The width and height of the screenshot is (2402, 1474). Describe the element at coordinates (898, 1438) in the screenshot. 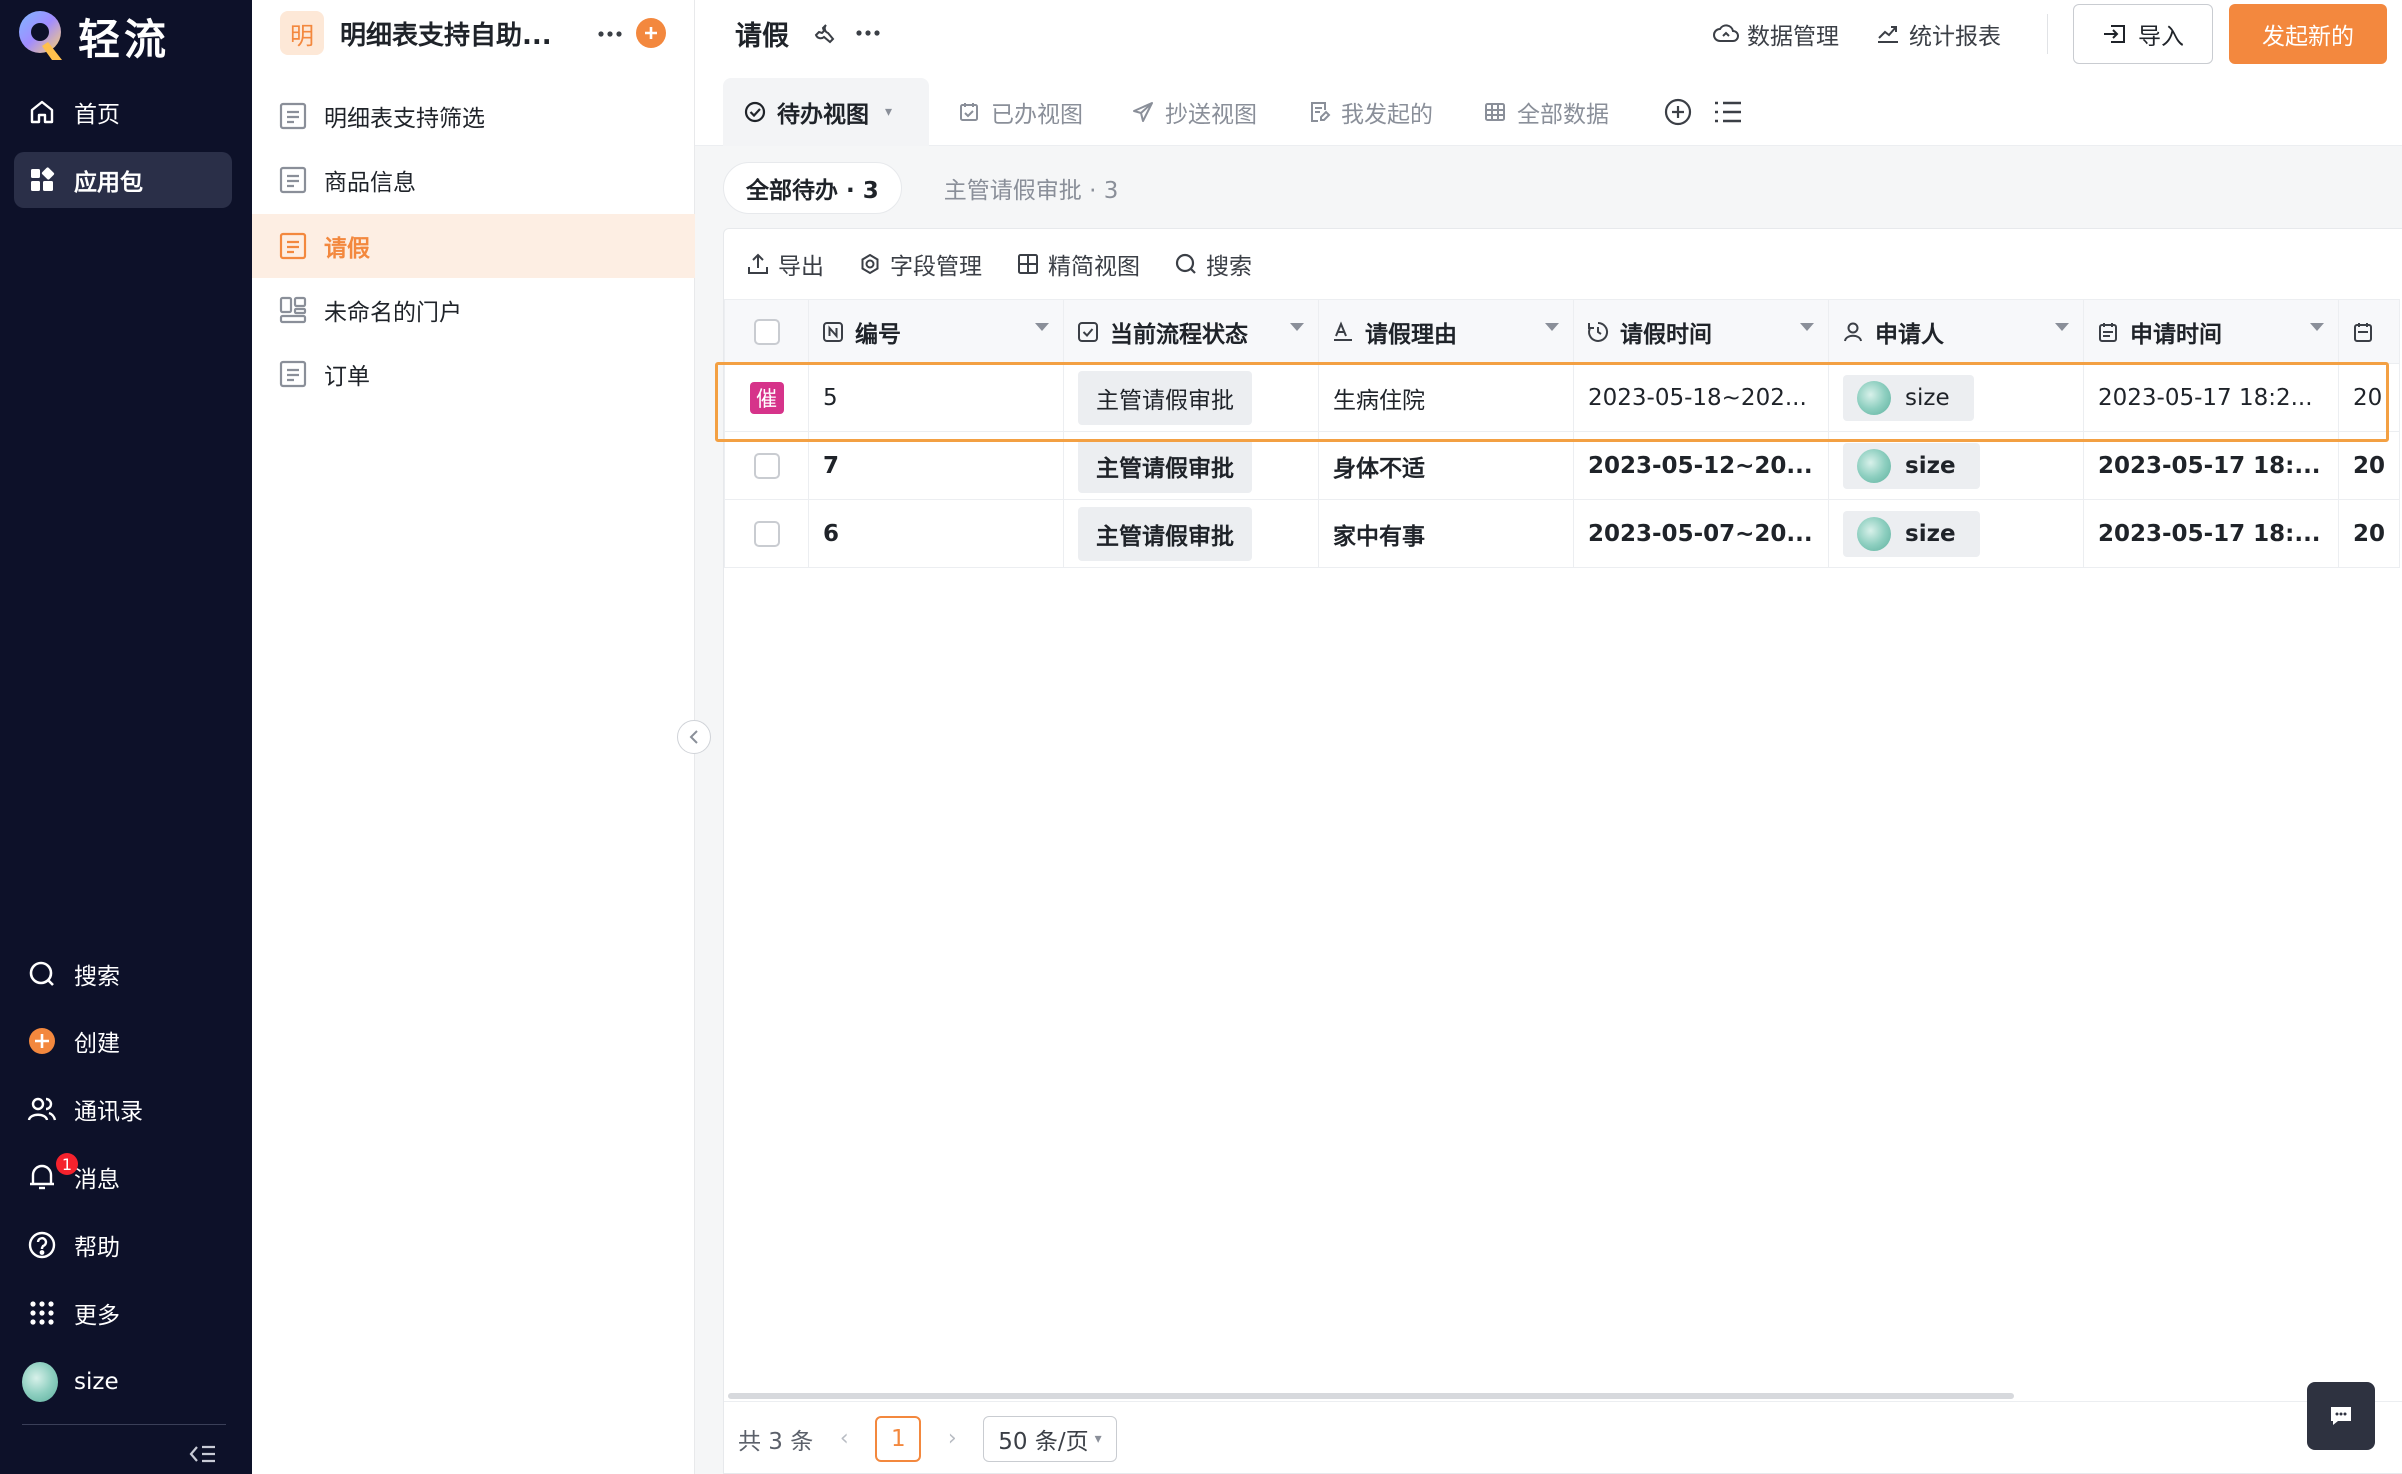

I see `page-number-button: 1` at that location.